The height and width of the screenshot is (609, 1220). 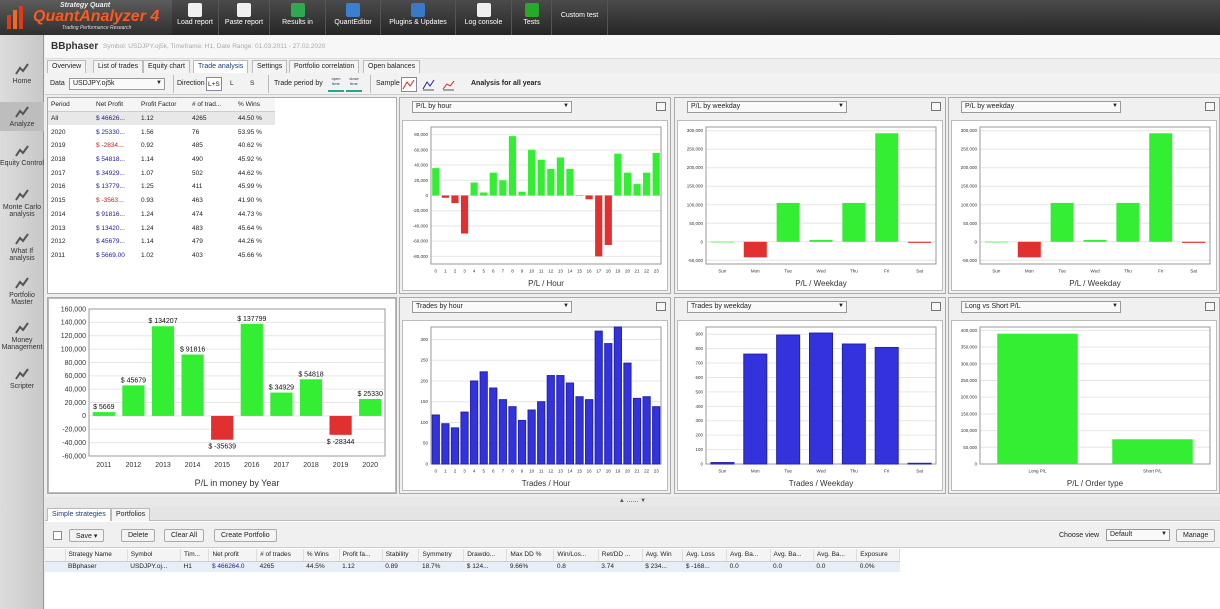 What do you see at coordinates (530, 555) in the screenshot?
I see `results-col-header: Max DD %` at bounding box center [530, 555].